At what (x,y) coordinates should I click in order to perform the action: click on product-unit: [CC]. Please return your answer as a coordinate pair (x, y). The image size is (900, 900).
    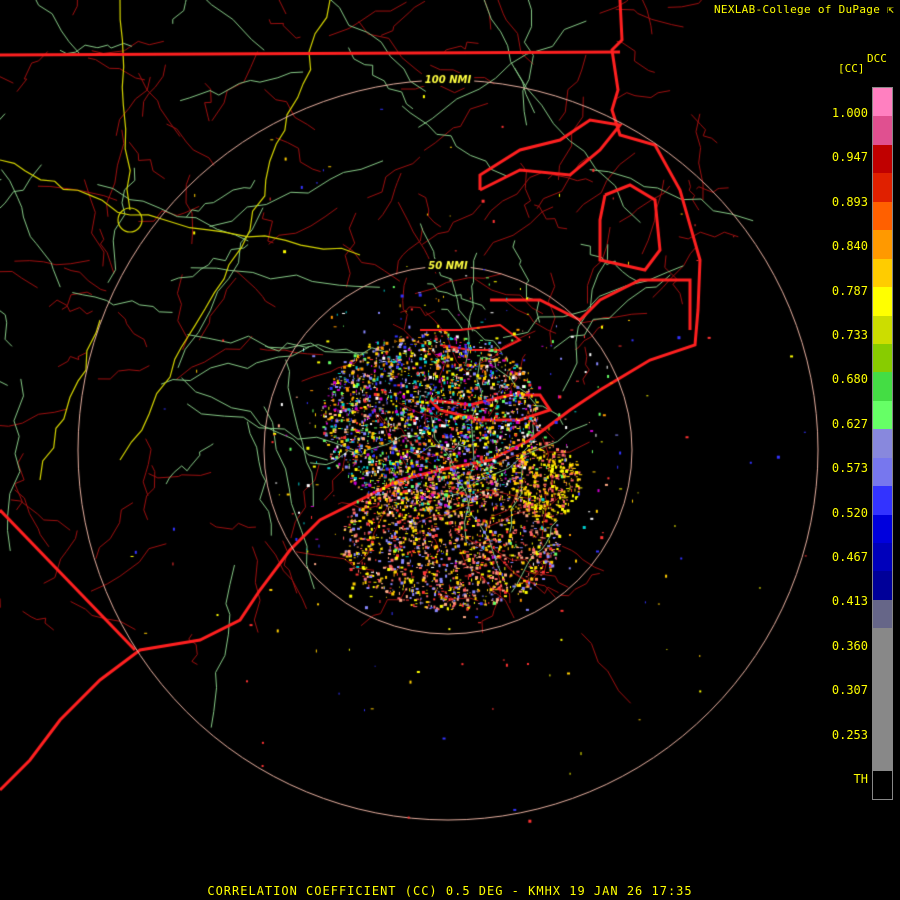
    Looking at the image, I should click on (851, 68).